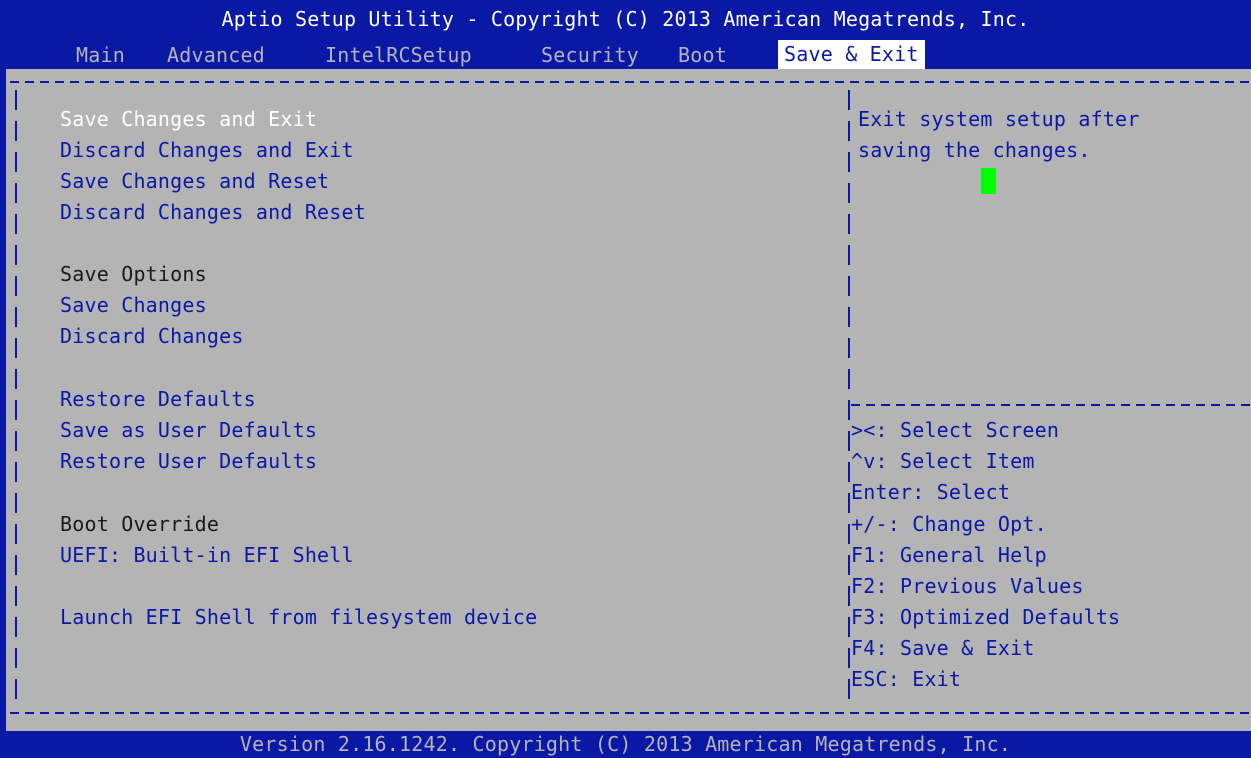 This screenshot has width=1251, height=758. What do you see at coordinates (955, 430) in the screenshot?
I see `key-hint-select-screen: ><: Select Screen` at bounding box center [955, 430].